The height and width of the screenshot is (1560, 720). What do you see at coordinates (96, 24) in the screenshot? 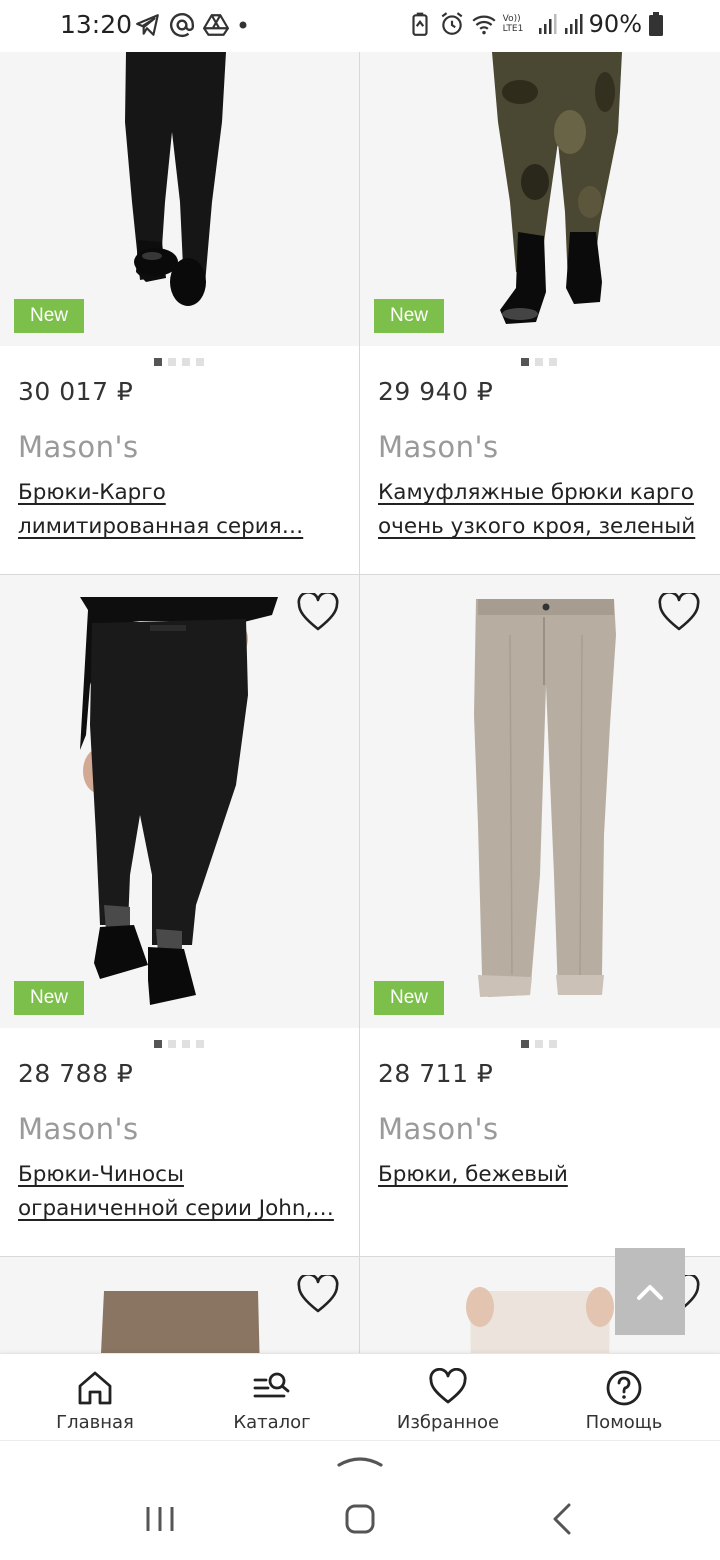
I see `status-time: 13:20` at bounding box center [96, 24].